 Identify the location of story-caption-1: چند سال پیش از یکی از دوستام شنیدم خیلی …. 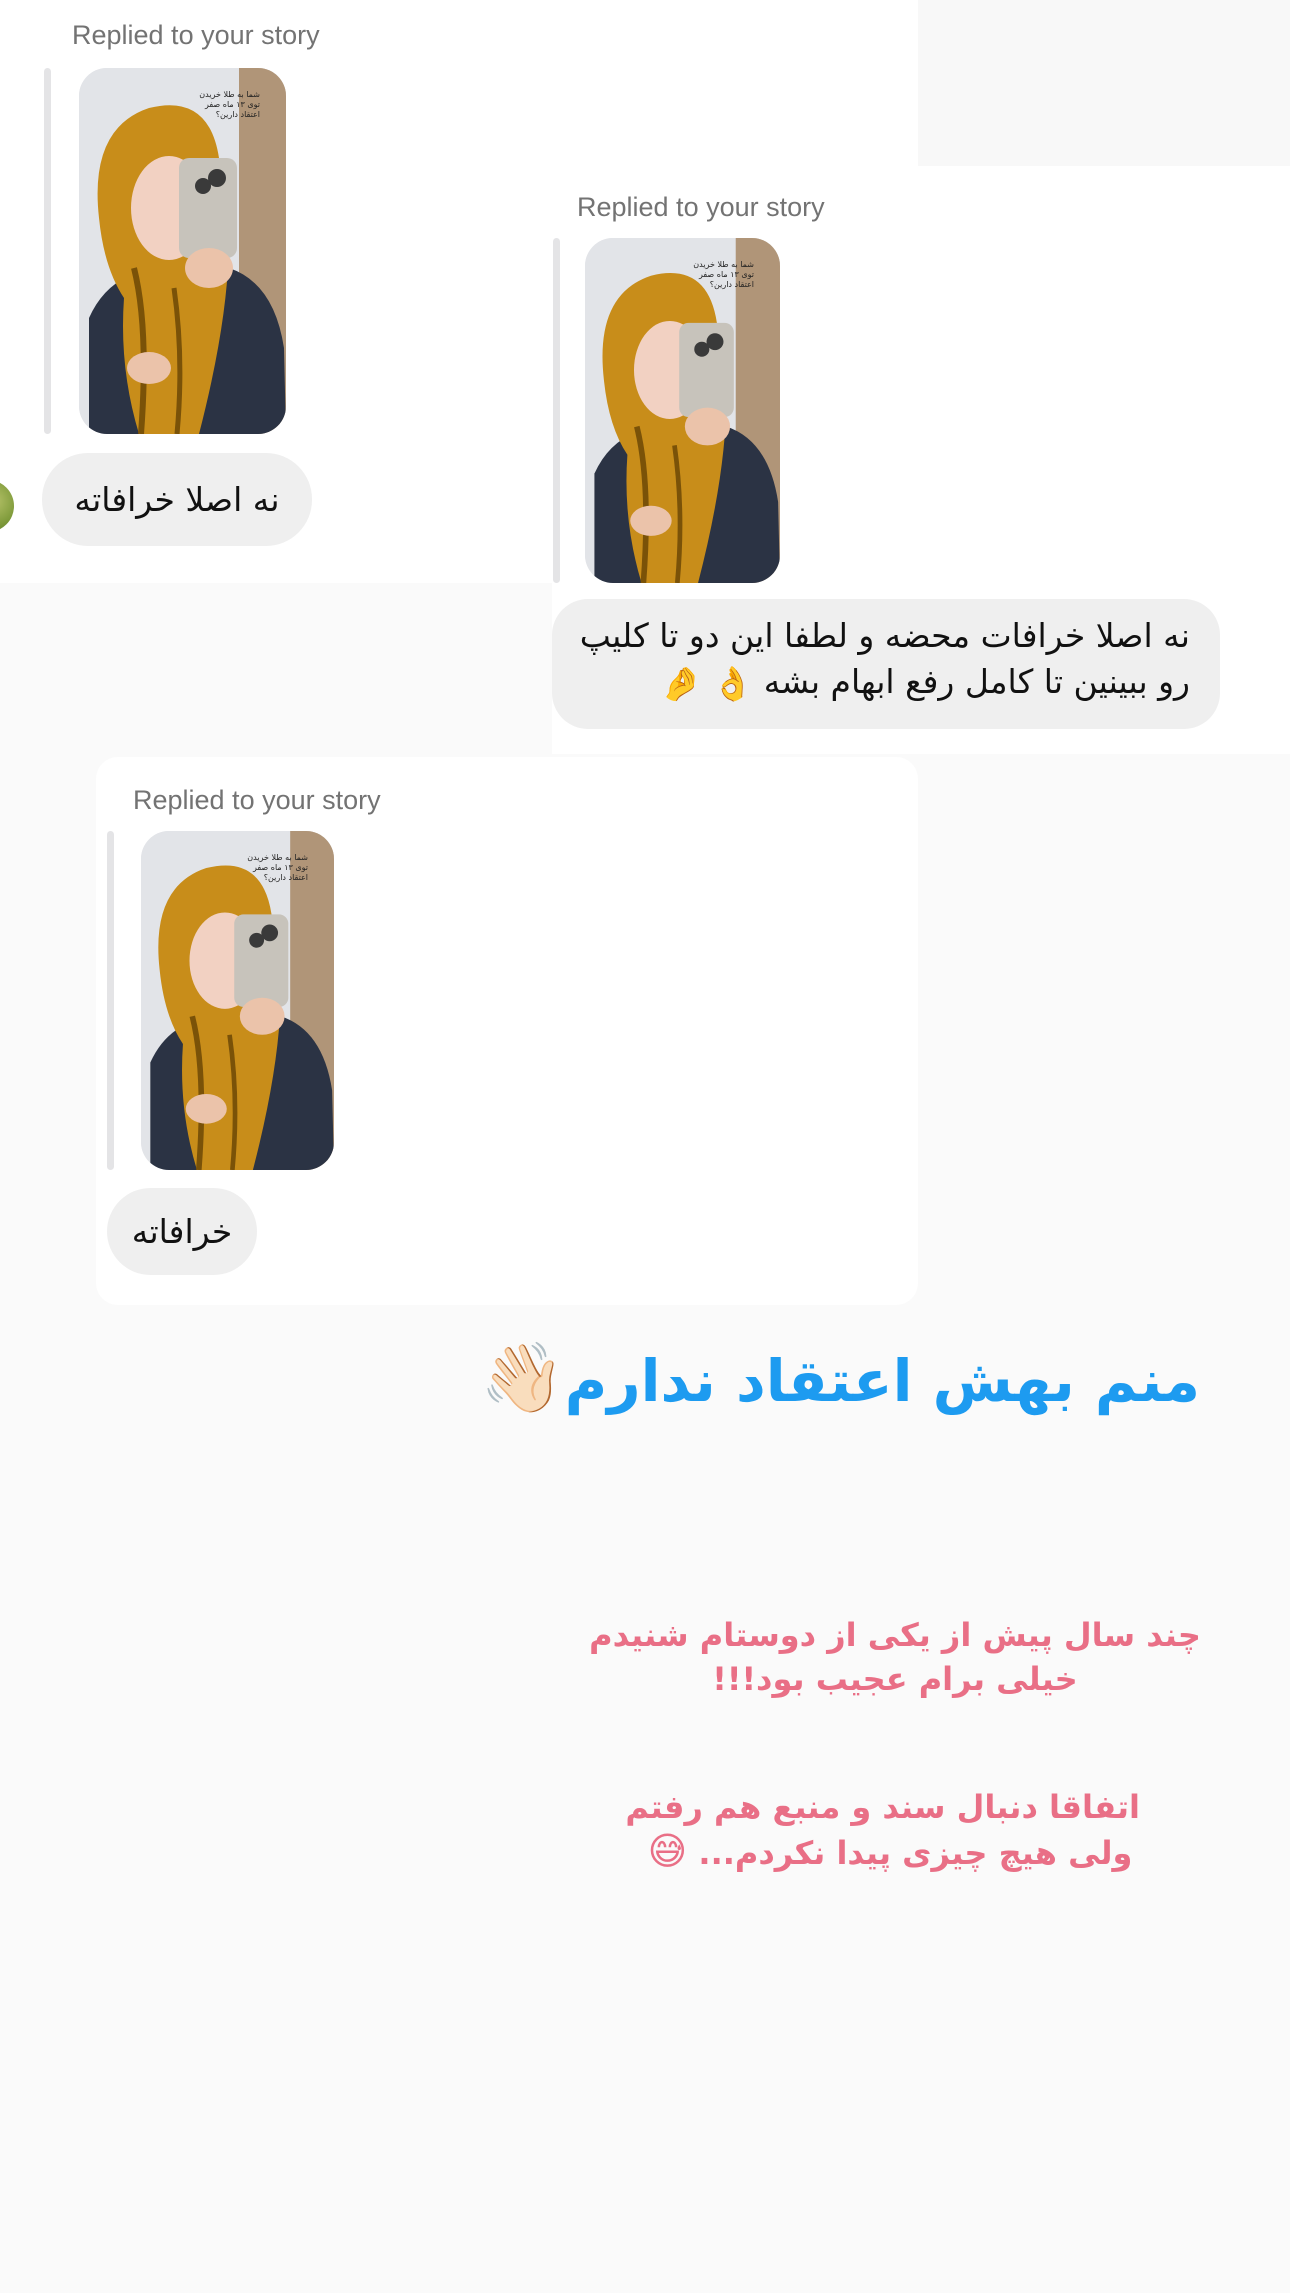
(895, 1657).